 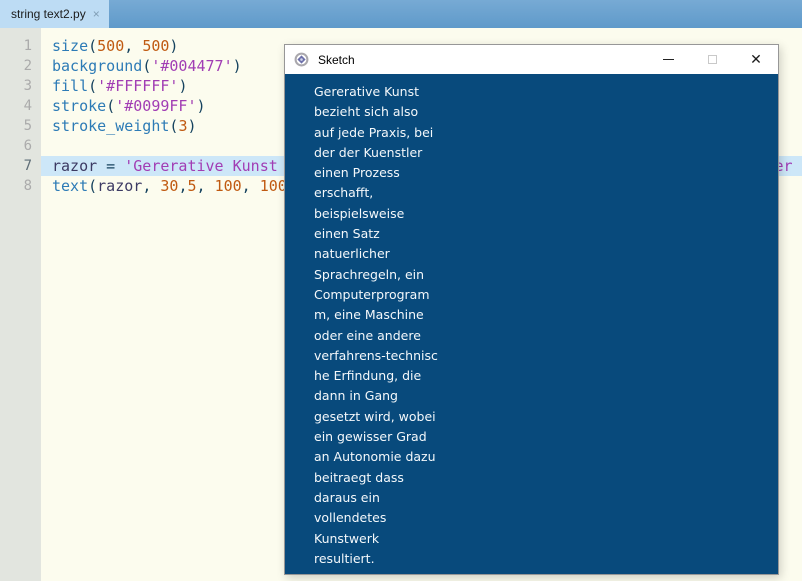 What do you see at coordinates (359, 213) in the screenshot?
I see `canvas-text-line: beispielsweise` at bounding box center [359, 213].